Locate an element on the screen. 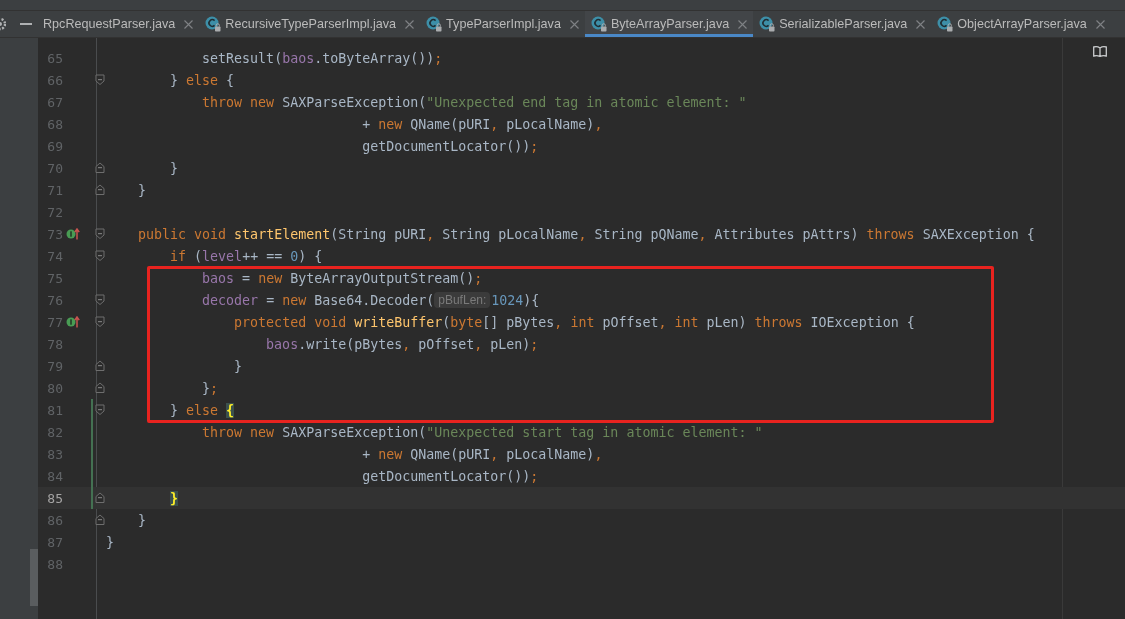 The image size is (1125, 619). code-line: decoder = new Base64.Decoder( is located at coordinates (318, 300).